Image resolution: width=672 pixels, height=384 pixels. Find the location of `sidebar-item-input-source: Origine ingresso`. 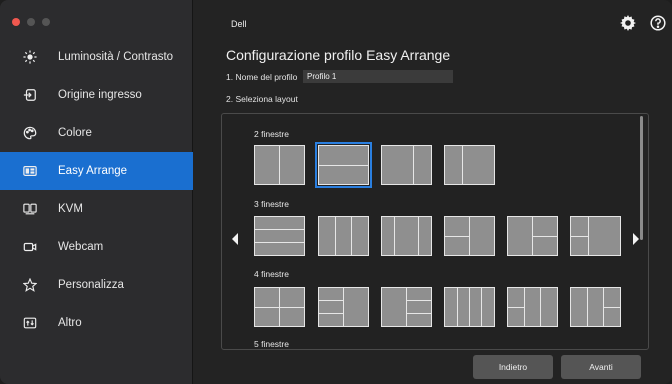

sidebar-item-input-source: Origine ingresso is located at coordinates (96, 95).